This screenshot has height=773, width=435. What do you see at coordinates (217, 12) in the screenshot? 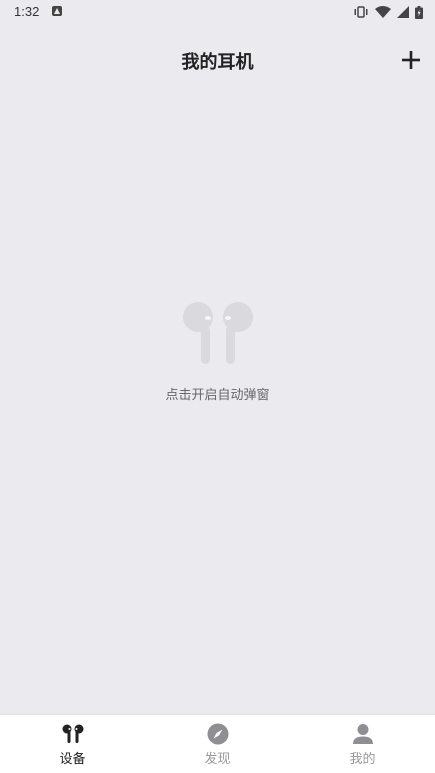
I see `status-bar: 1:32` at bounding box center [217, 12].